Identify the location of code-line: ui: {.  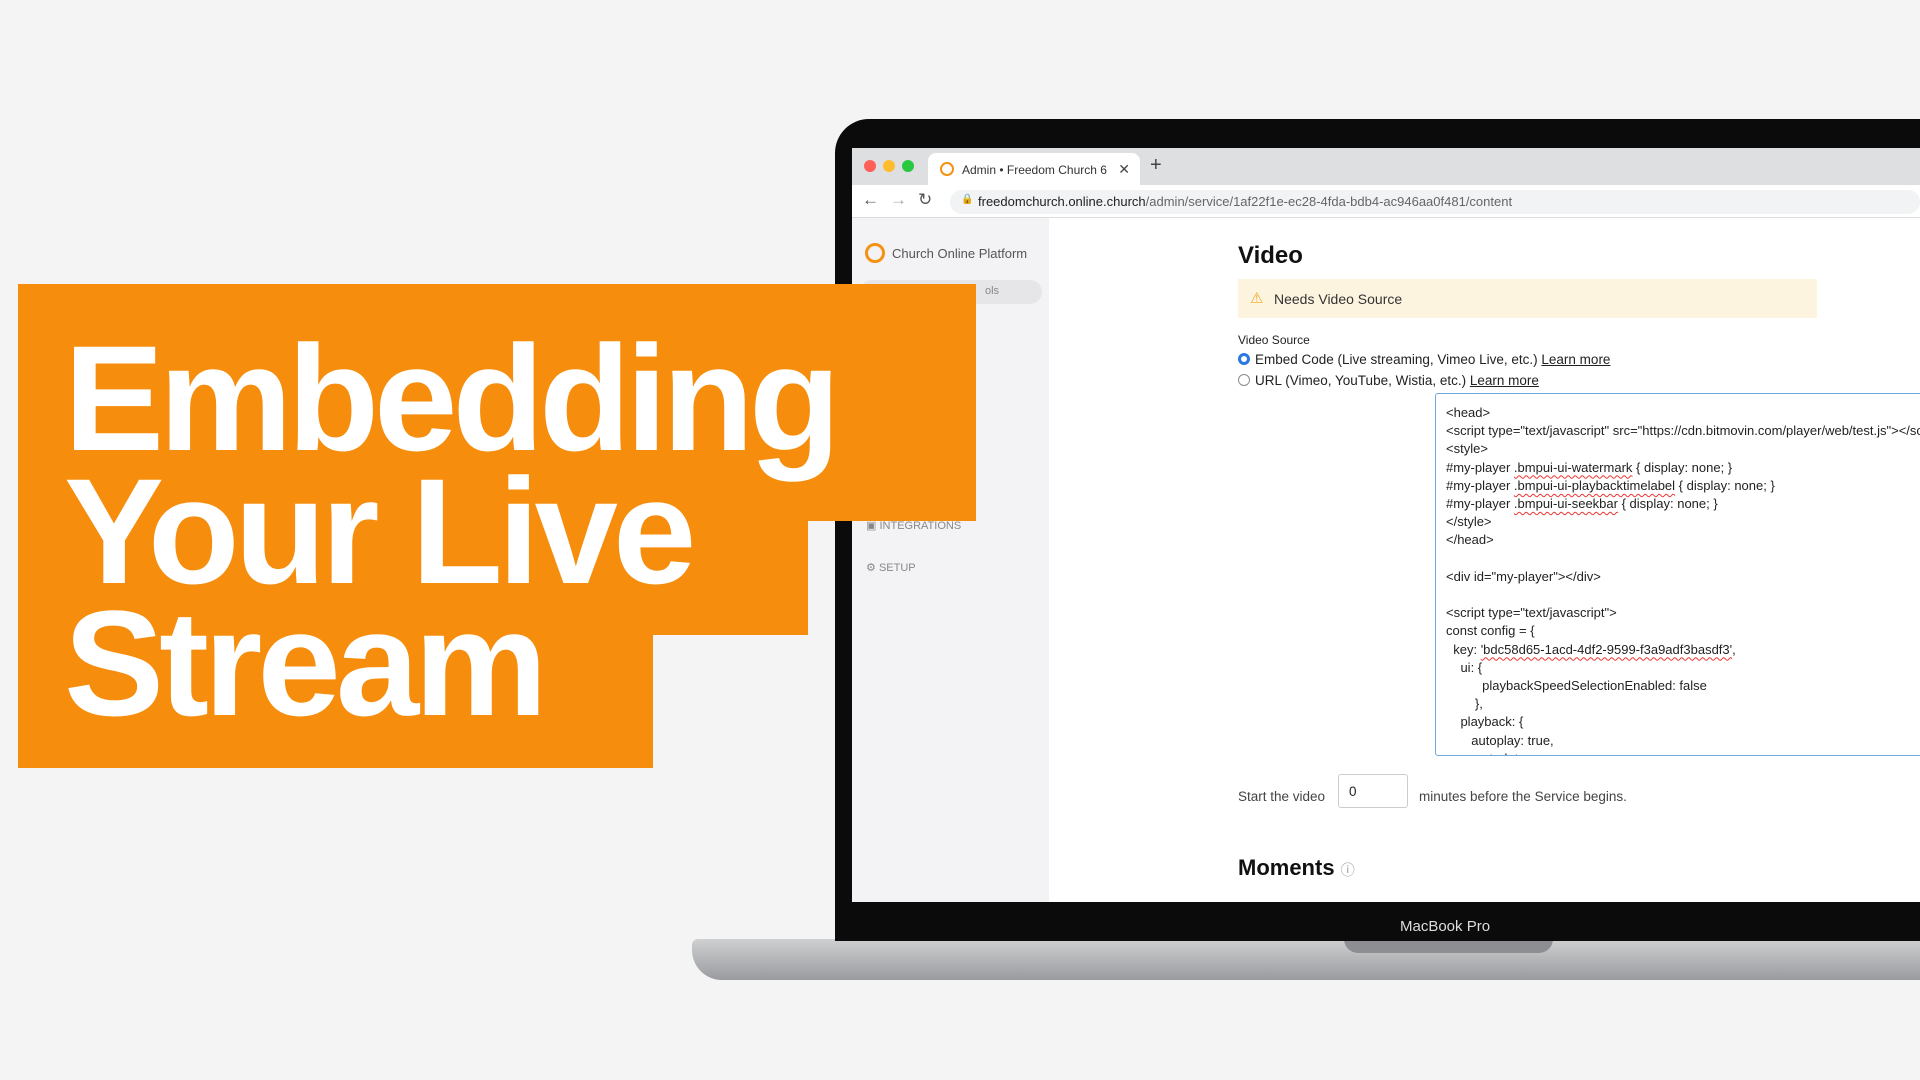
(1464, 667).